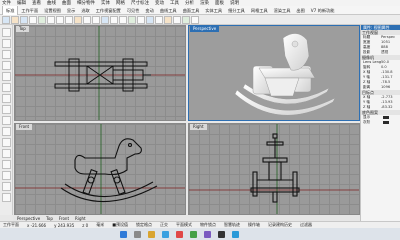 Image resolution: width=400 pixels, height=240 pixels. What do you see at coordinates (24, 19) in the screenshot?
I see `save-icon` at bounding box center [24, 19].